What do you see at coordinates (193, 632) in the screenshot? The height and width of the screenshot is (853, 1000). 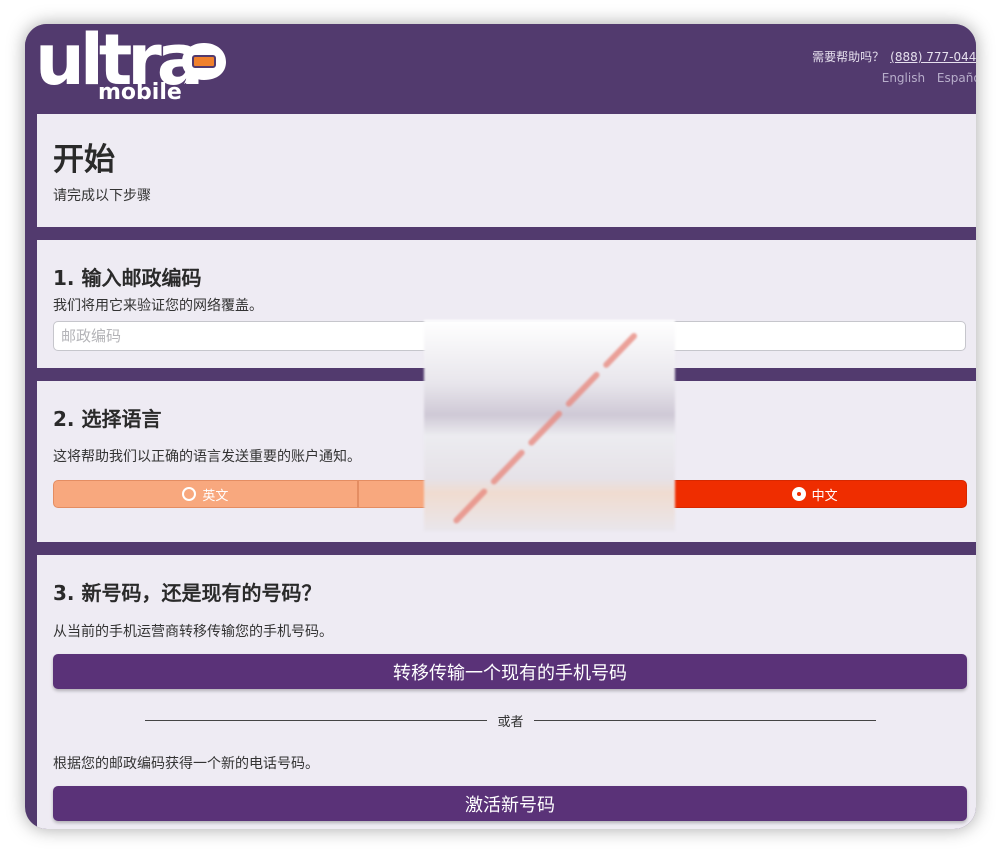 I see `transfer-description: 从当前的手机运营商转移传输您的手机号码。` at bounding box center [193, 632].